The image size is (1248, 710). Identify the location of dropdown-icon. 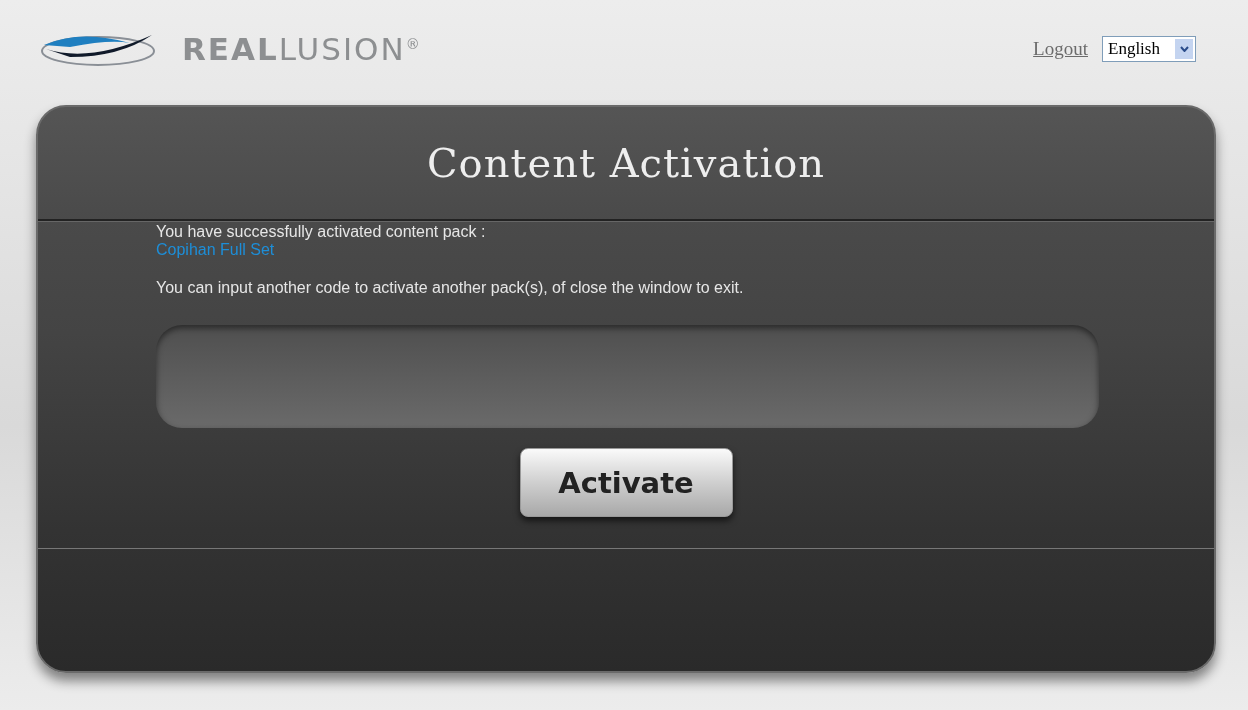
(1184, 48).